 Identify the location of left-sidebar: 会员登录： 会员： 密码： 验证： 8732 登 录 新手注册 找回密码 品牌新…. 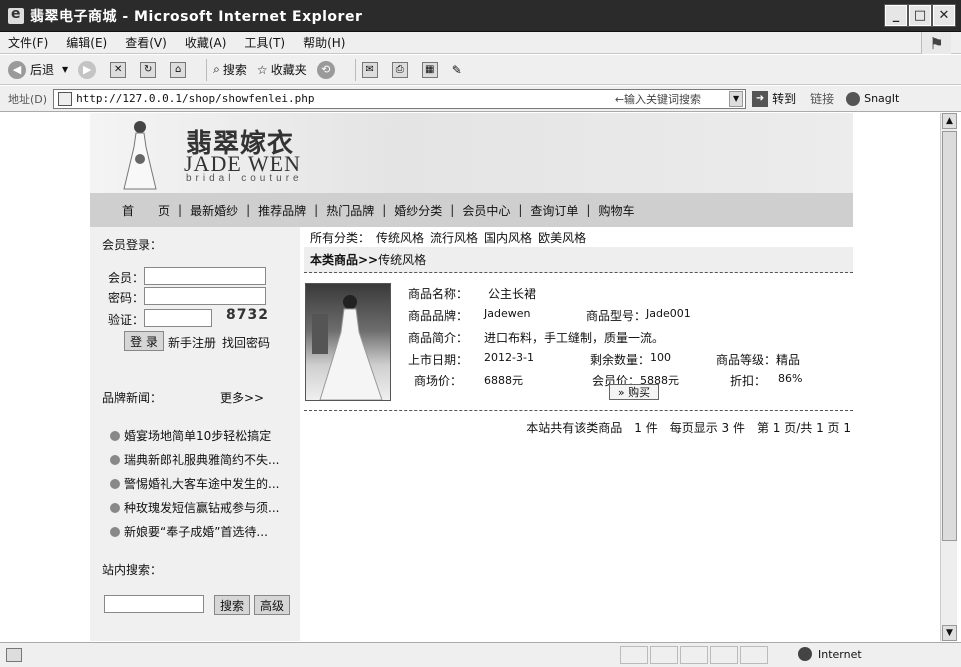
(195, 434).